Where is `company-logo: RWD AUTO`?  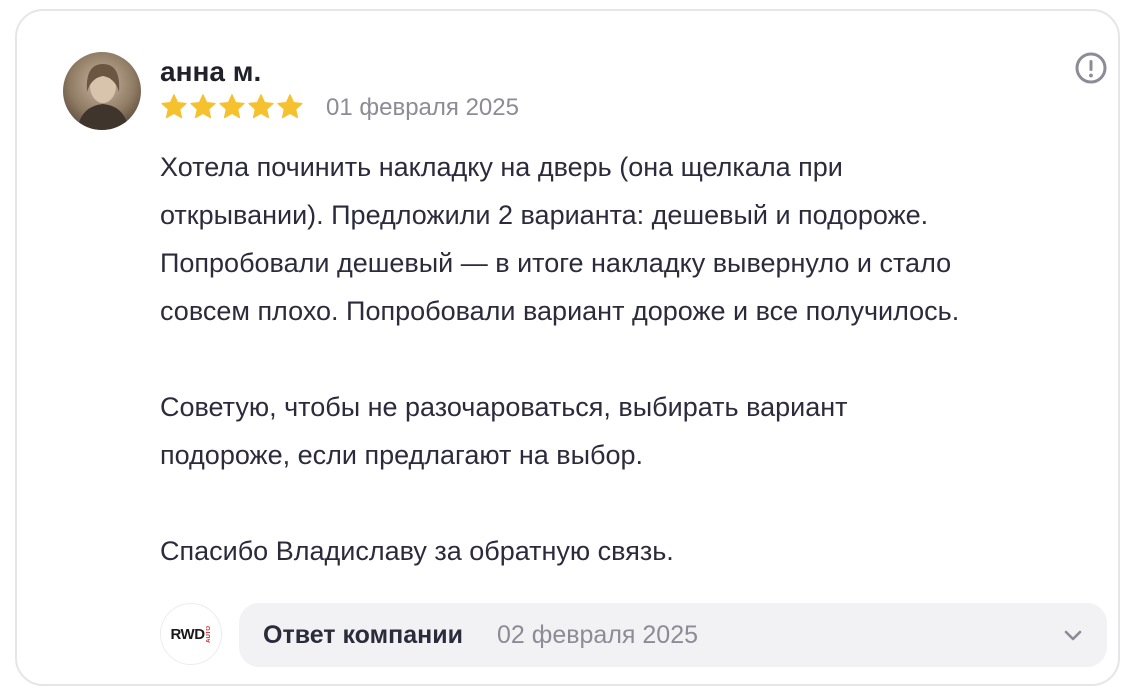
company-logo: RWD AUTO is located at coordinates (191, 634).